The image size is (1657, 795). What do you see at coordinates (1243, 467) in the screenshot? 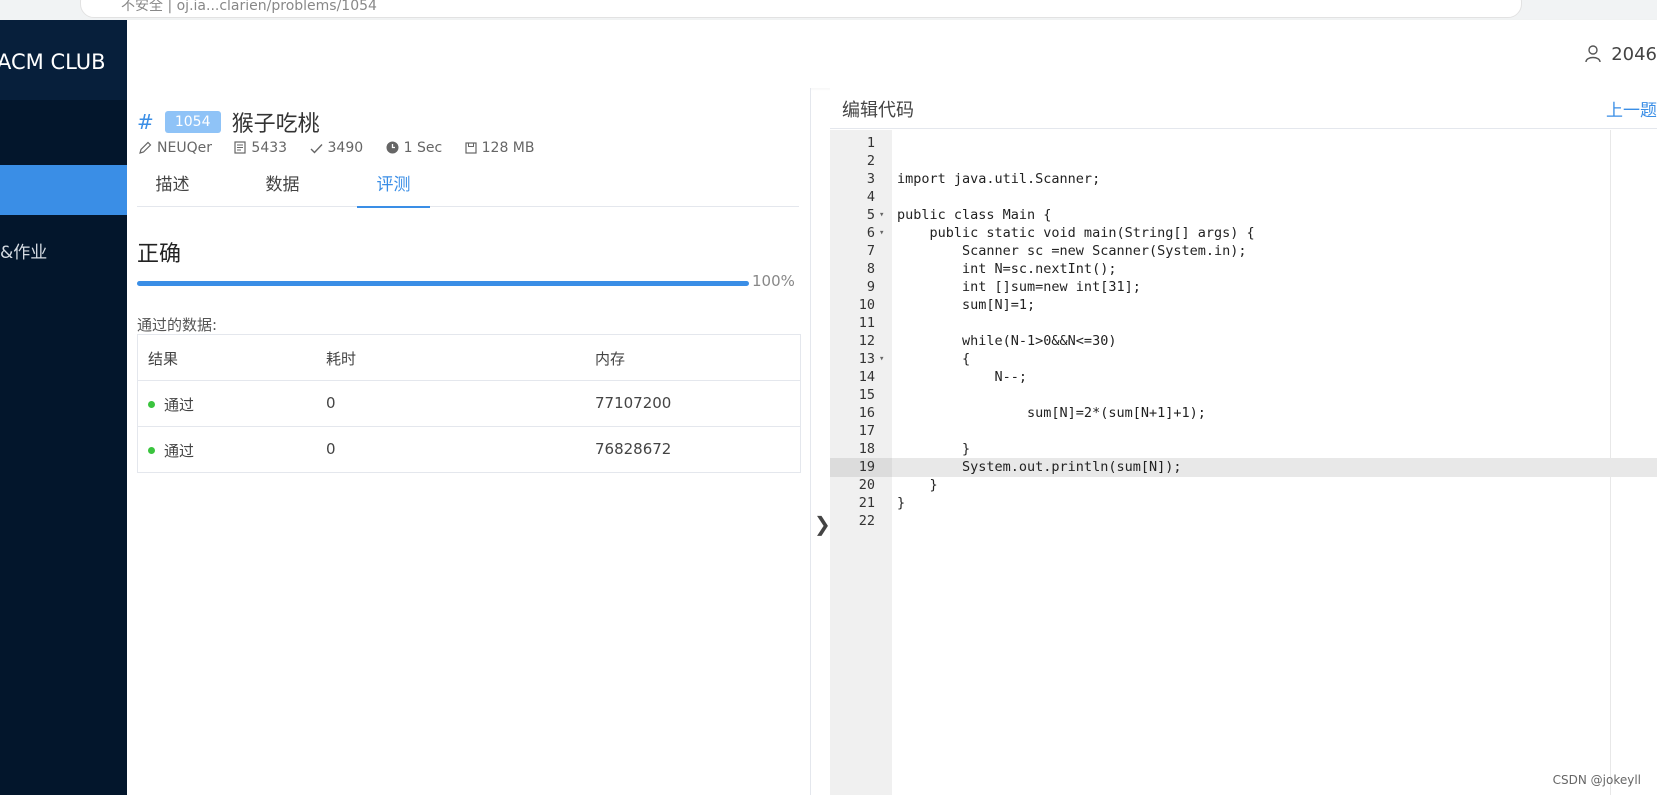
I see `code-line: 19 System.out.println(sum[N]);` at bounding box center [1243, 467].